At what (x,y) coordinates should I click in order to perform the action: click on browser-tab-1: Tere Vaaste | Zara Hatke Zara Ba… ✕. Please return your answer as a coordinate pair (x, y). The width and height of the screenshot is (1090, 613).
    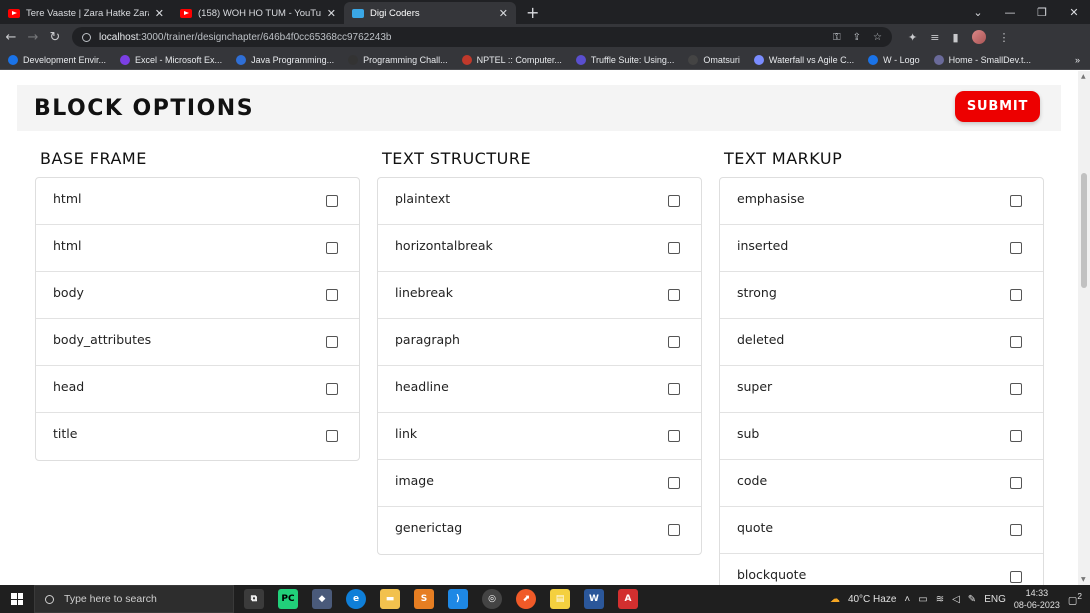
    Looking at the image, I should click on (86, 13).